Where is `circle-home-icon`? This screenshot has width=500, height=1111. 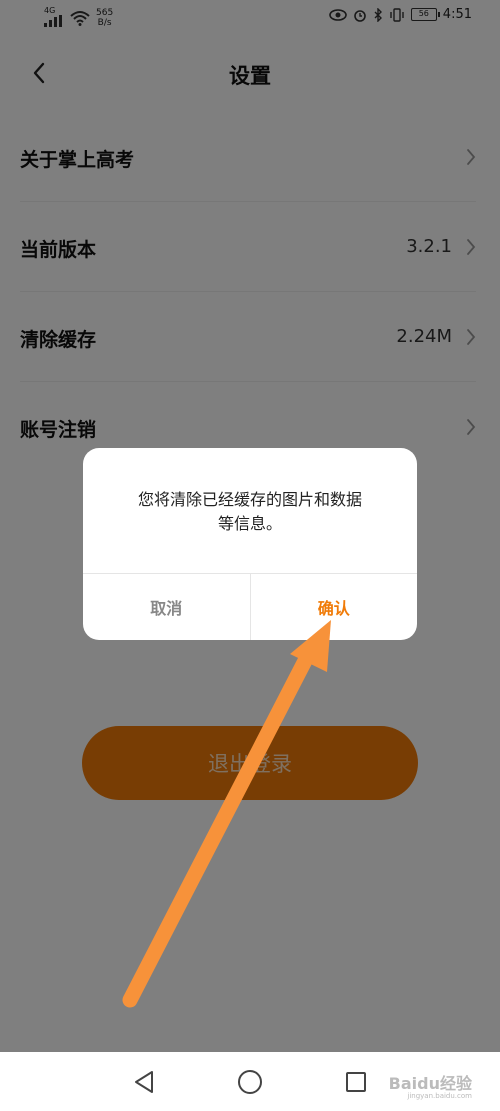
circle-home-icon is located at coordinates (250, 1082).